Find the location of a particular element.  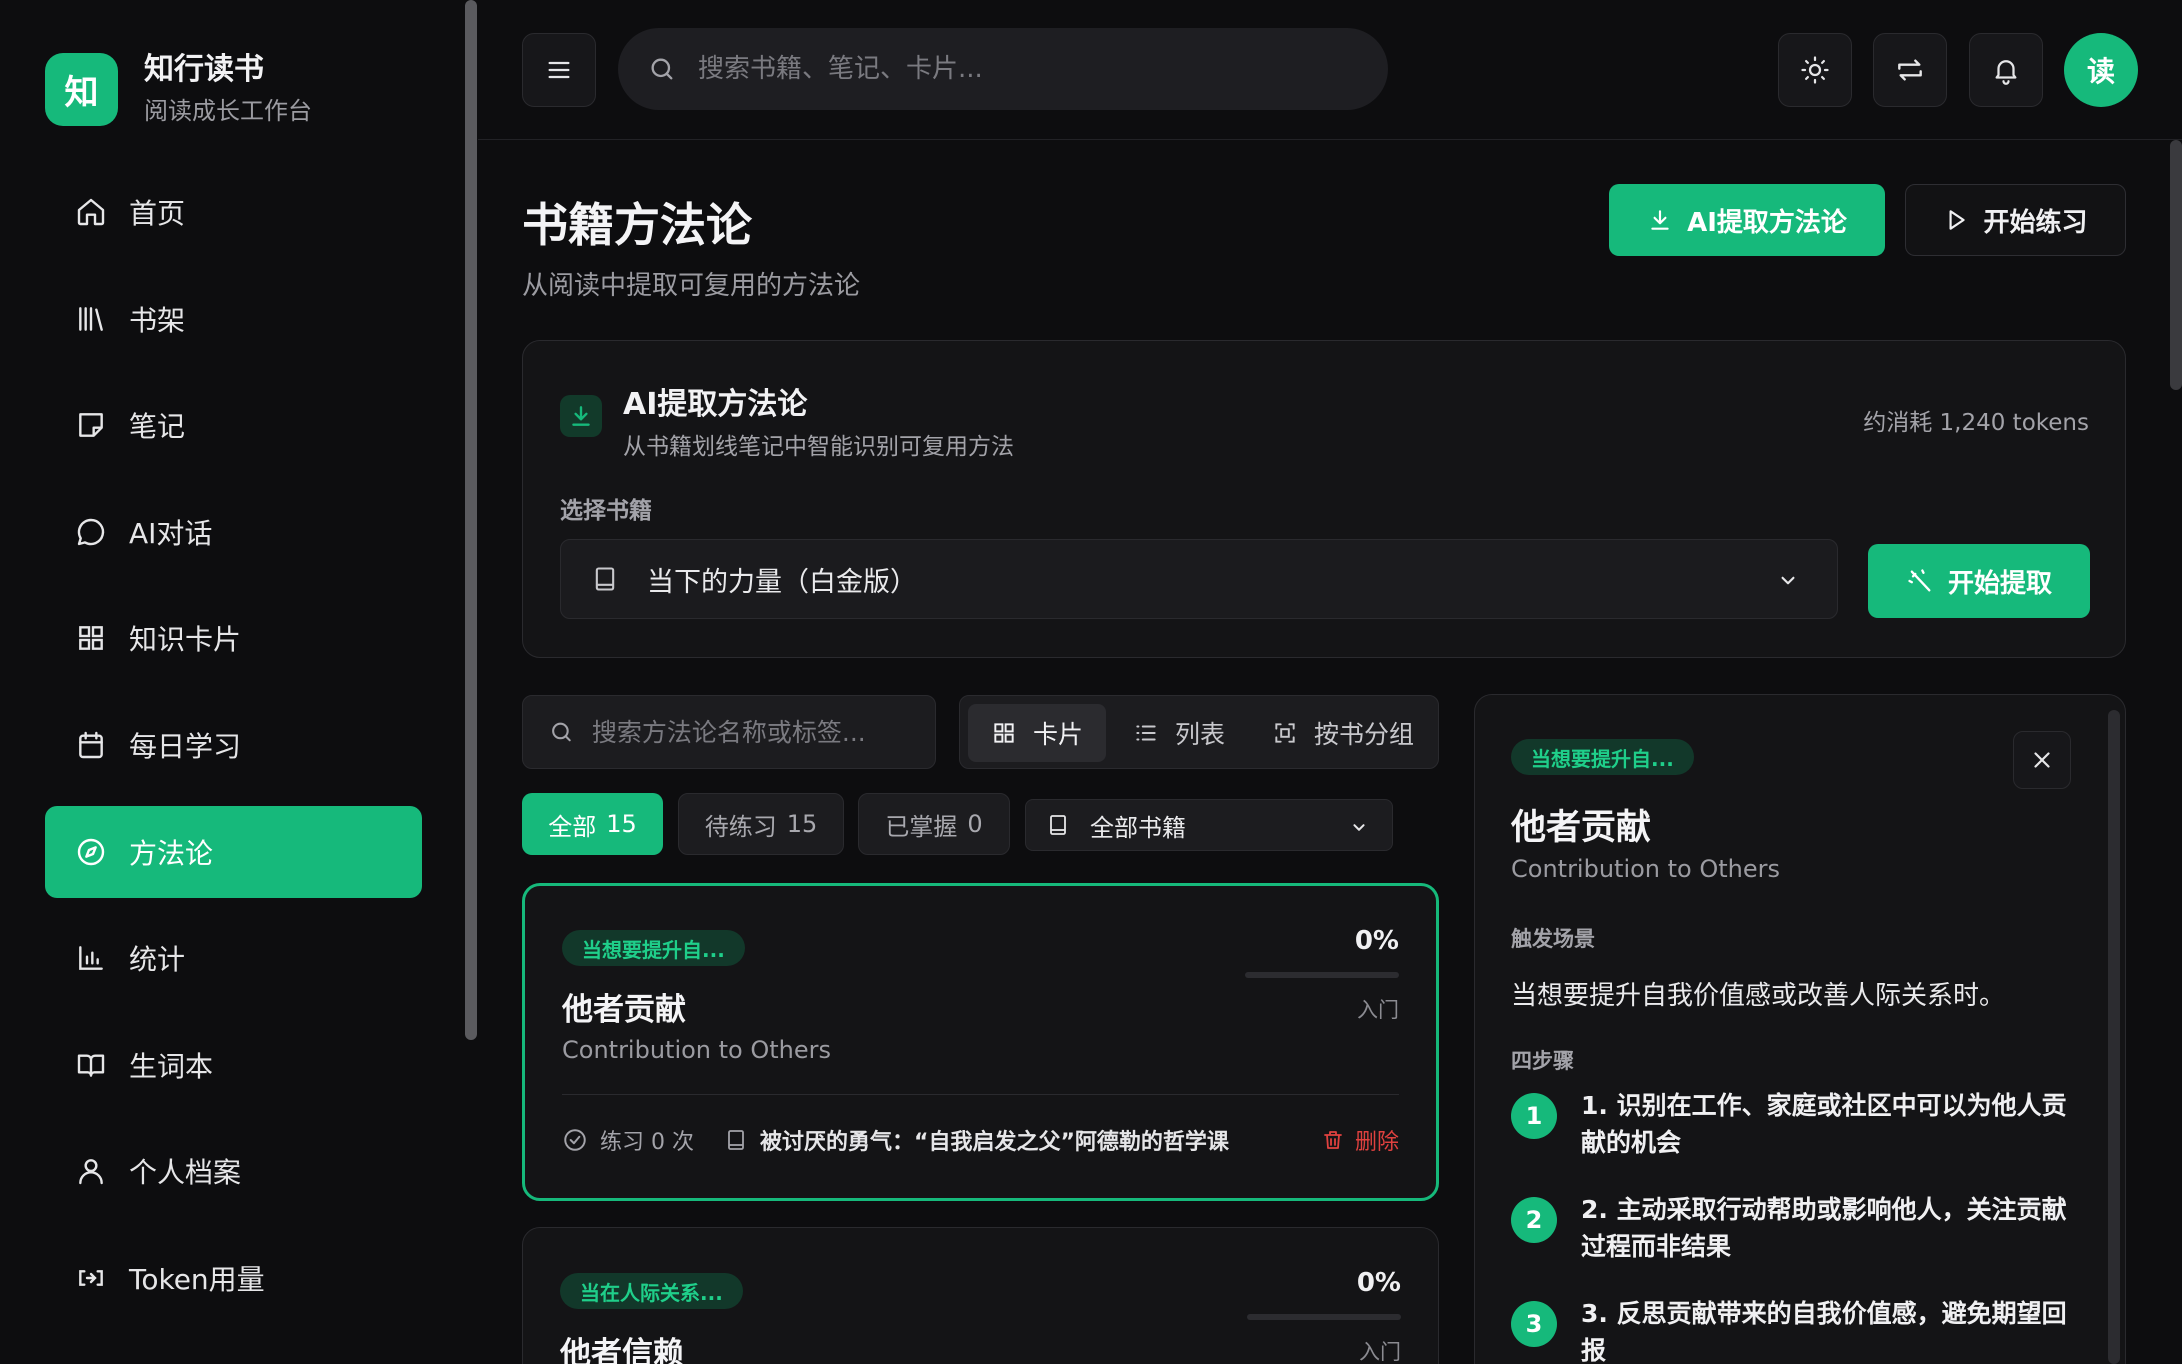

methodology-search is located at coordinates (729, 732).